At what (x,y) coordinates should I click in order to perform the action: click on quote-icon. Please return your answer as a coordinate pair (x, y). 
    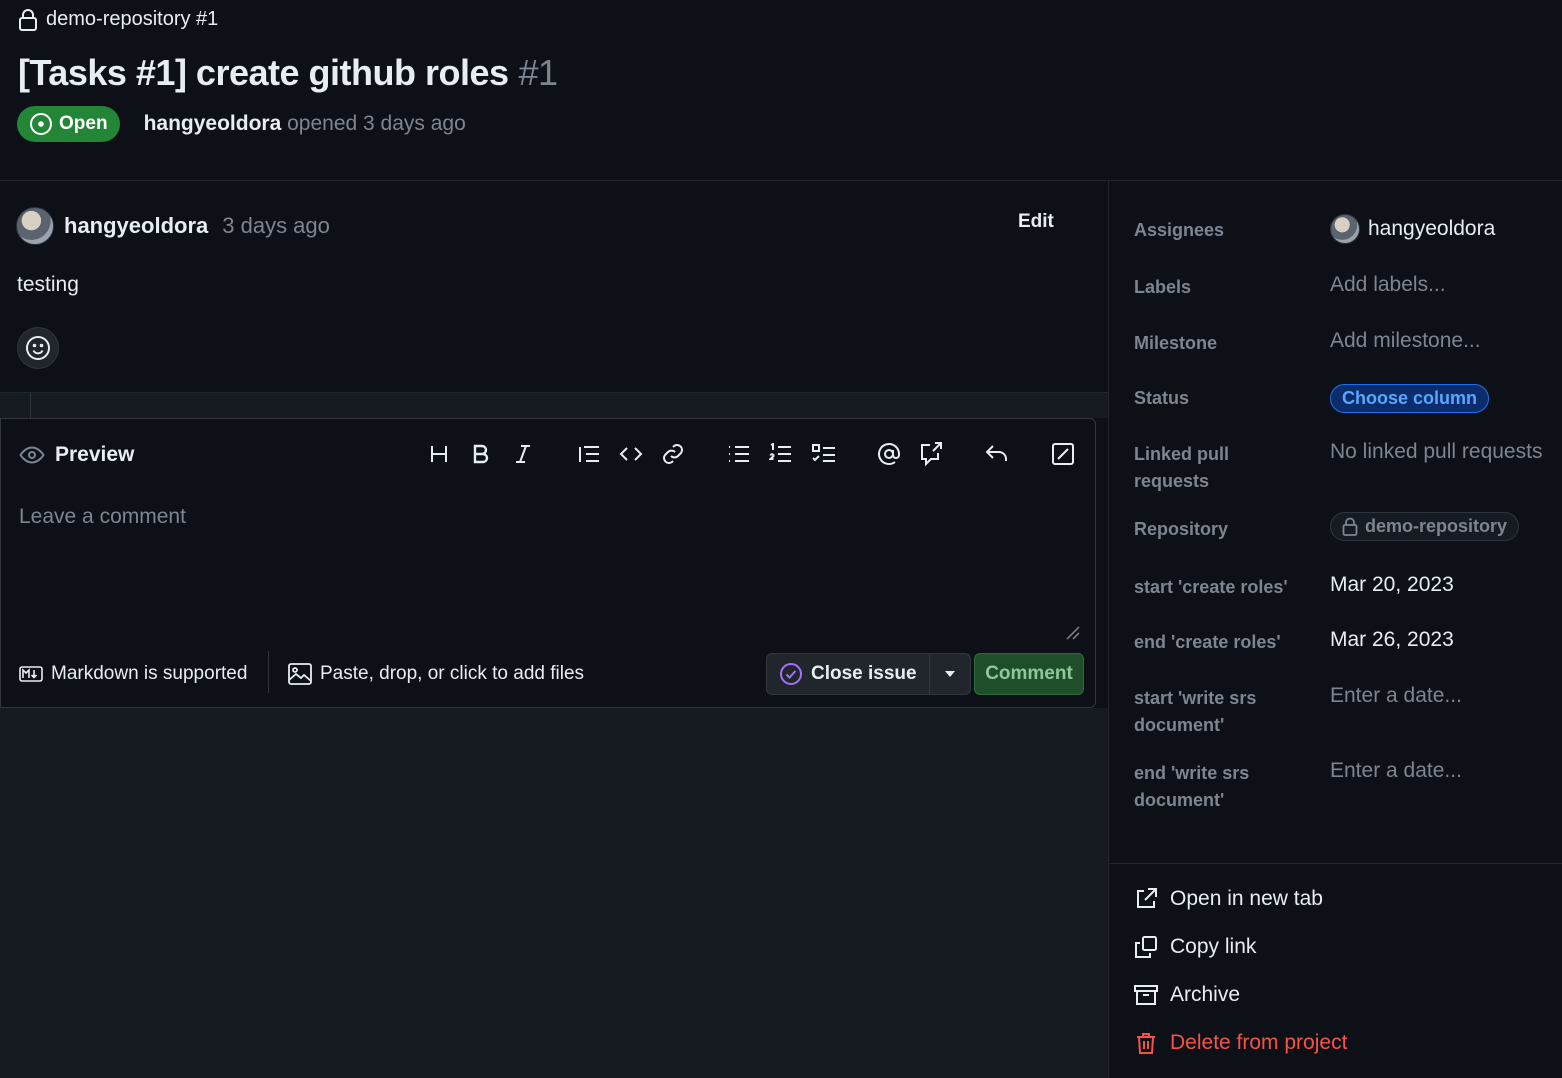
    Looking at the image, I should click on (589, 454).